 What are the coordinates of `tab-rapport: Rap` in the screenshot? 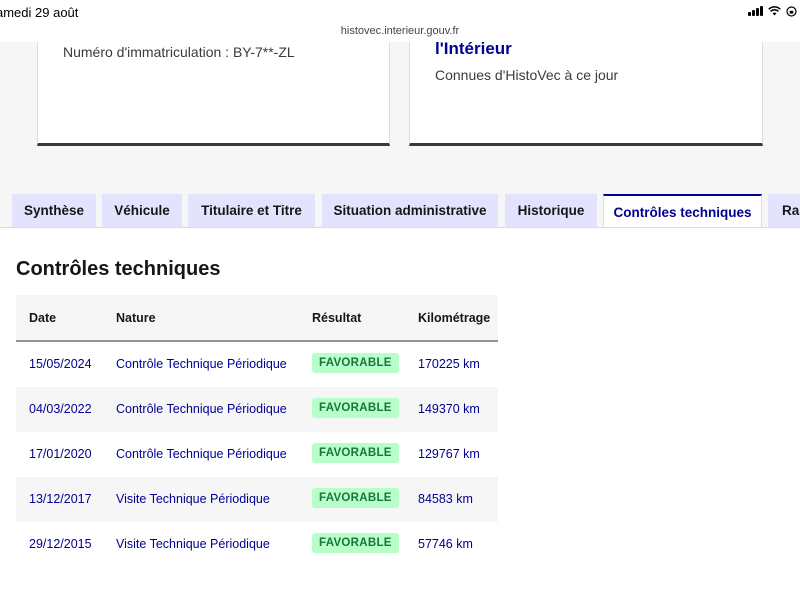 It's located at (784, 210).